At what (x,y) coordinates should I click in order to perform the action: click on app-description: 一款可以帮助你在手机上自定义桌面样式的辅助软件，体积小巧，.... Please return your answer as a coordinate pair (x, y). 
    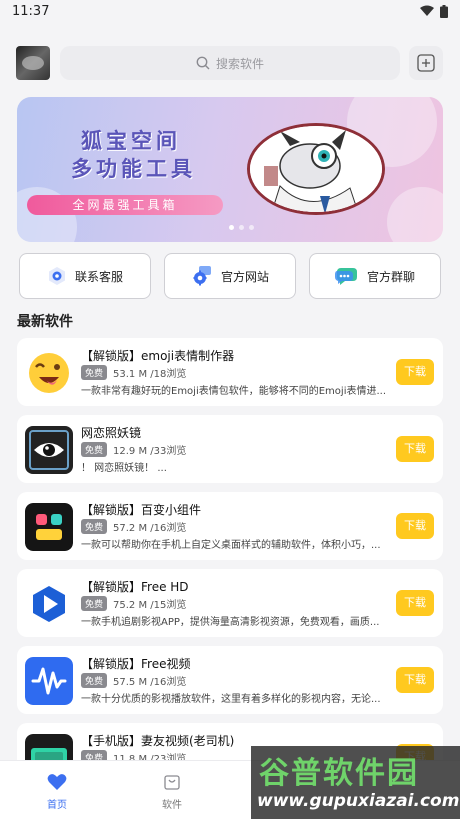
    Looking at the image, I should click on (231, 545).